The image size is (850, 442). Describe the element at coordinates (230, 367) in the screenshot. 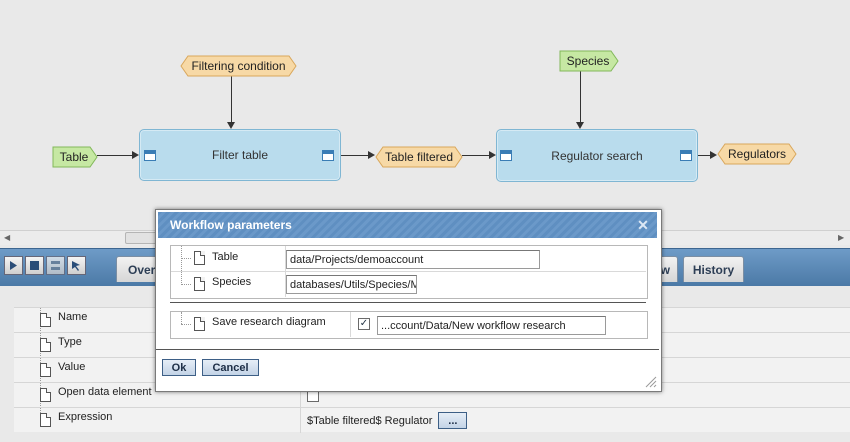

I see `cancel-button: Cancel` at that location.